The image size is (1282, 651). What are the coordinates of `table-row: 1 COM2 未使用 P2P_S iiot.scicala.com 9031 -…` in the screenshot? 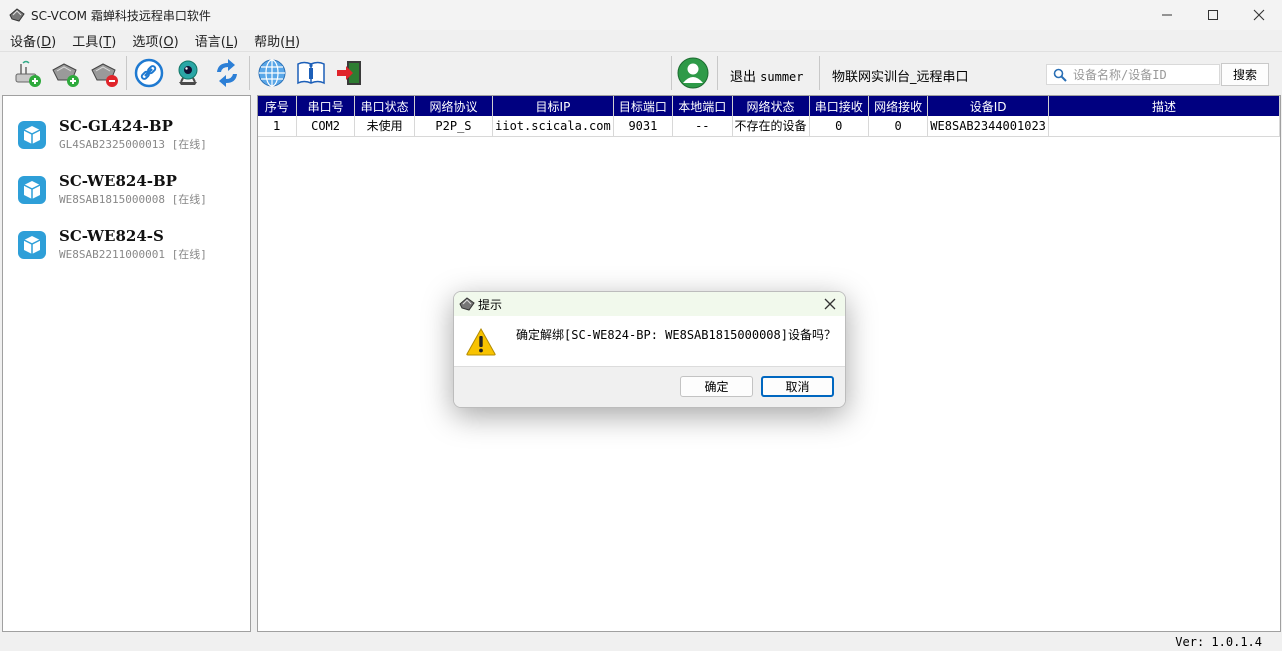 It's located at (769, 126).